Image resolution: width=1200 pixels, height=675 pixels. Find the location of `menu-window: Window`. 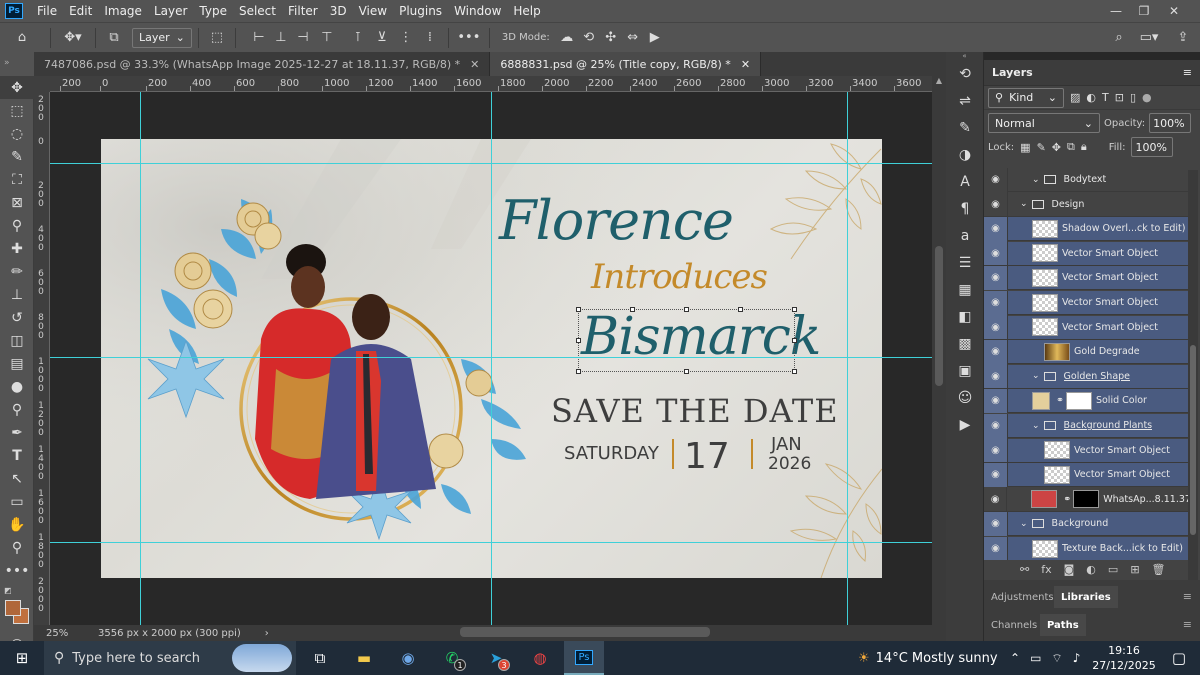

menu-window: Window is located at coordinates (477, 11).